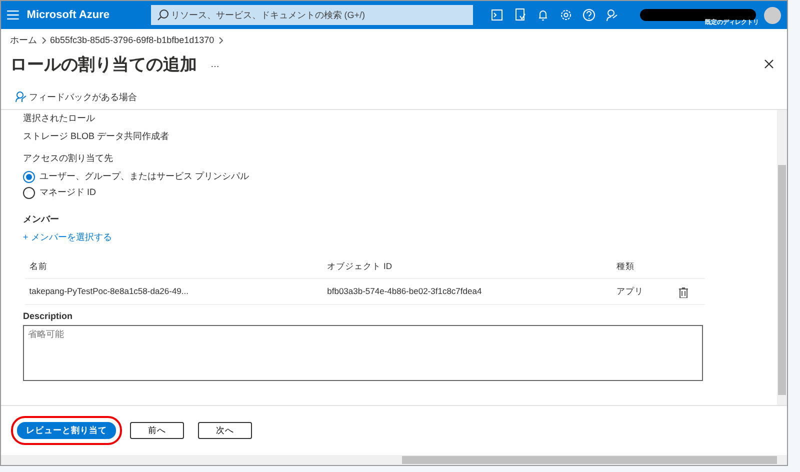 This screenshot has height=472, width=800. Describe the element at coordinates (773, 15) in the screenshot. I see `avatar-icon` at that location.